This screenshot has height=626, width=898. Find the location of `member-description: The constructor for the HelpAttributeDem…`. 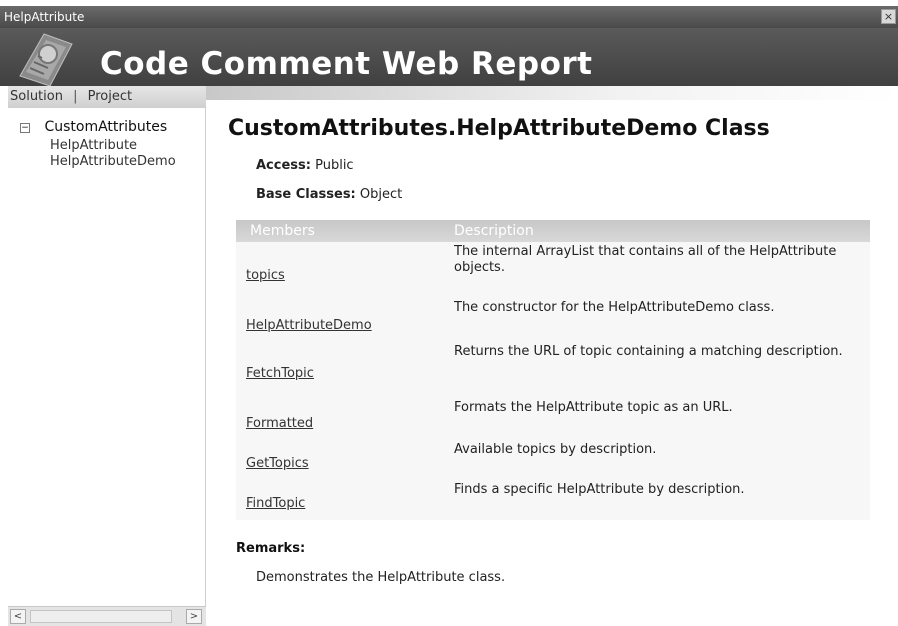

member-description: The constructor for the HelpAttributeDem… is located at coordinates (614, 307).